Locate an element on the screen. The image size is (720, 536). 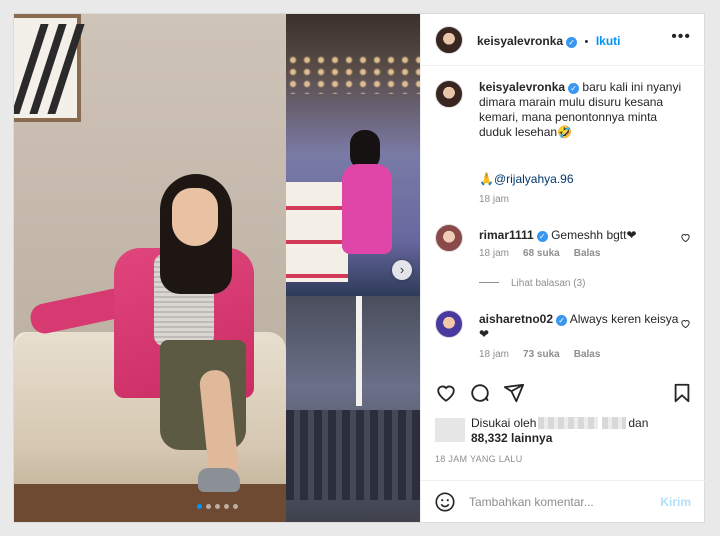
add-comment-bar: Tambahkan komentar... Kirim is located at coordinates (563, 501).